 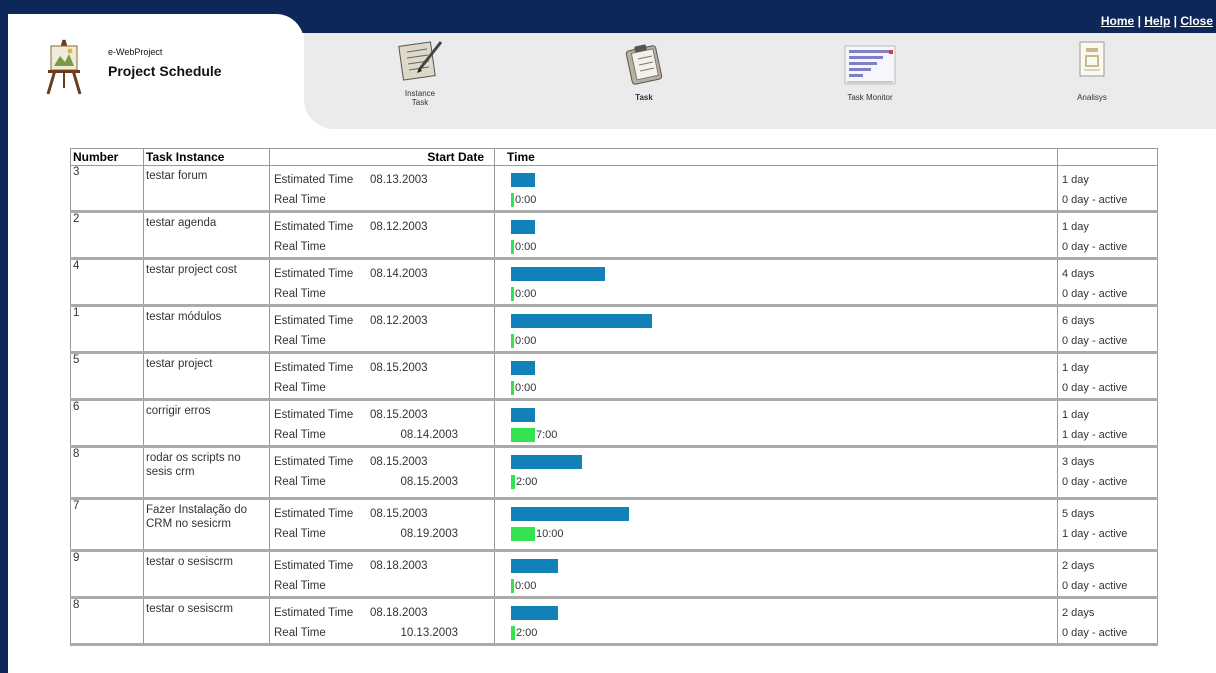 I want to click on help-link: Help, so click(x=1157, y=21).